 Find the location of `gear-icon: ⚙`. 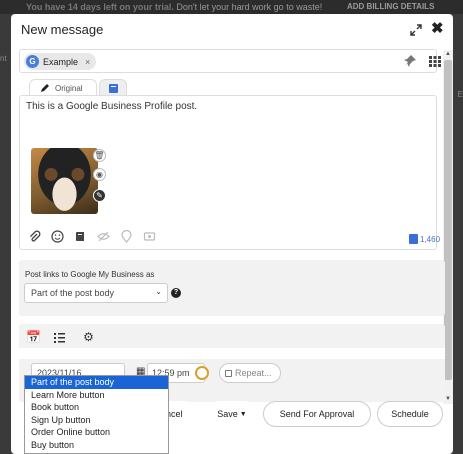

gear-icon: ⚙ is located at coordinates (88, 337).